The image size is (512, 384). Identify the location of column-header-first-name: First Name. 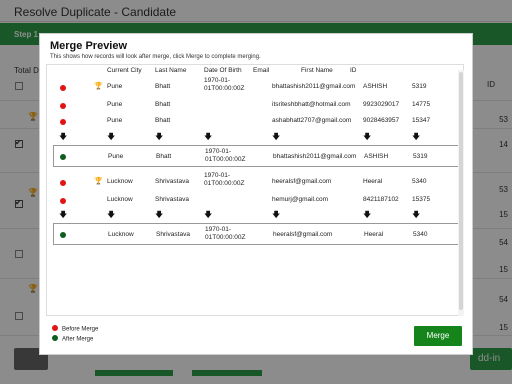
(317, 70).